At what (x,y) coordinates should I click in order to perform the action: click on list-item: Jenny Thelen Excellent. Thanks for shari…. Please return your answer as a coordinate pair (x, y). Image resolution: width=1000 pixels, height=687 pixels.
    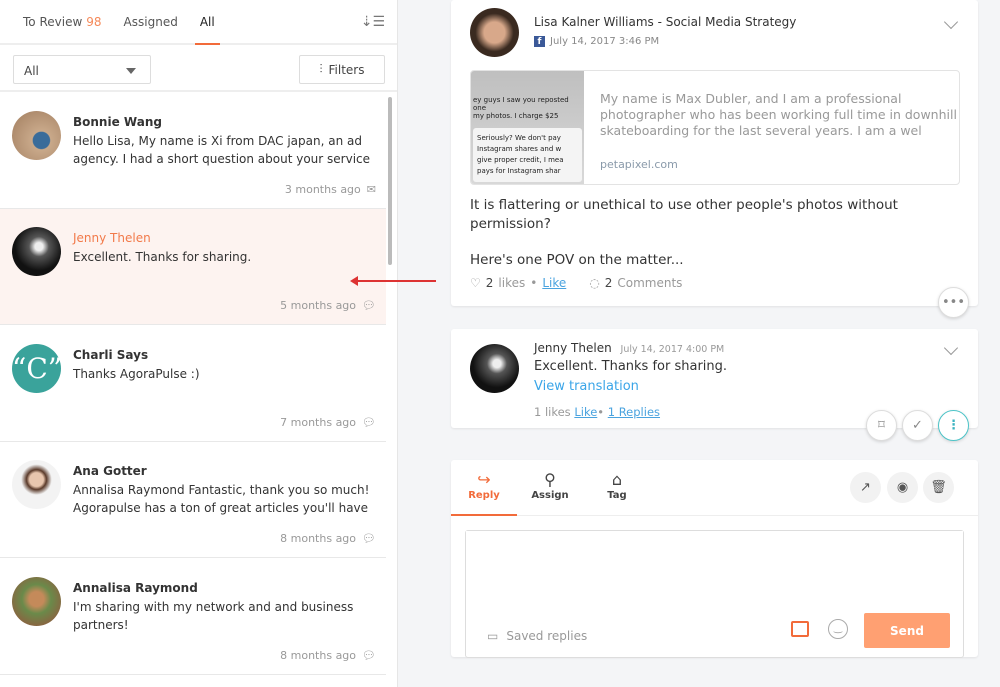
    Looking at the image, I should click on (193, 267).